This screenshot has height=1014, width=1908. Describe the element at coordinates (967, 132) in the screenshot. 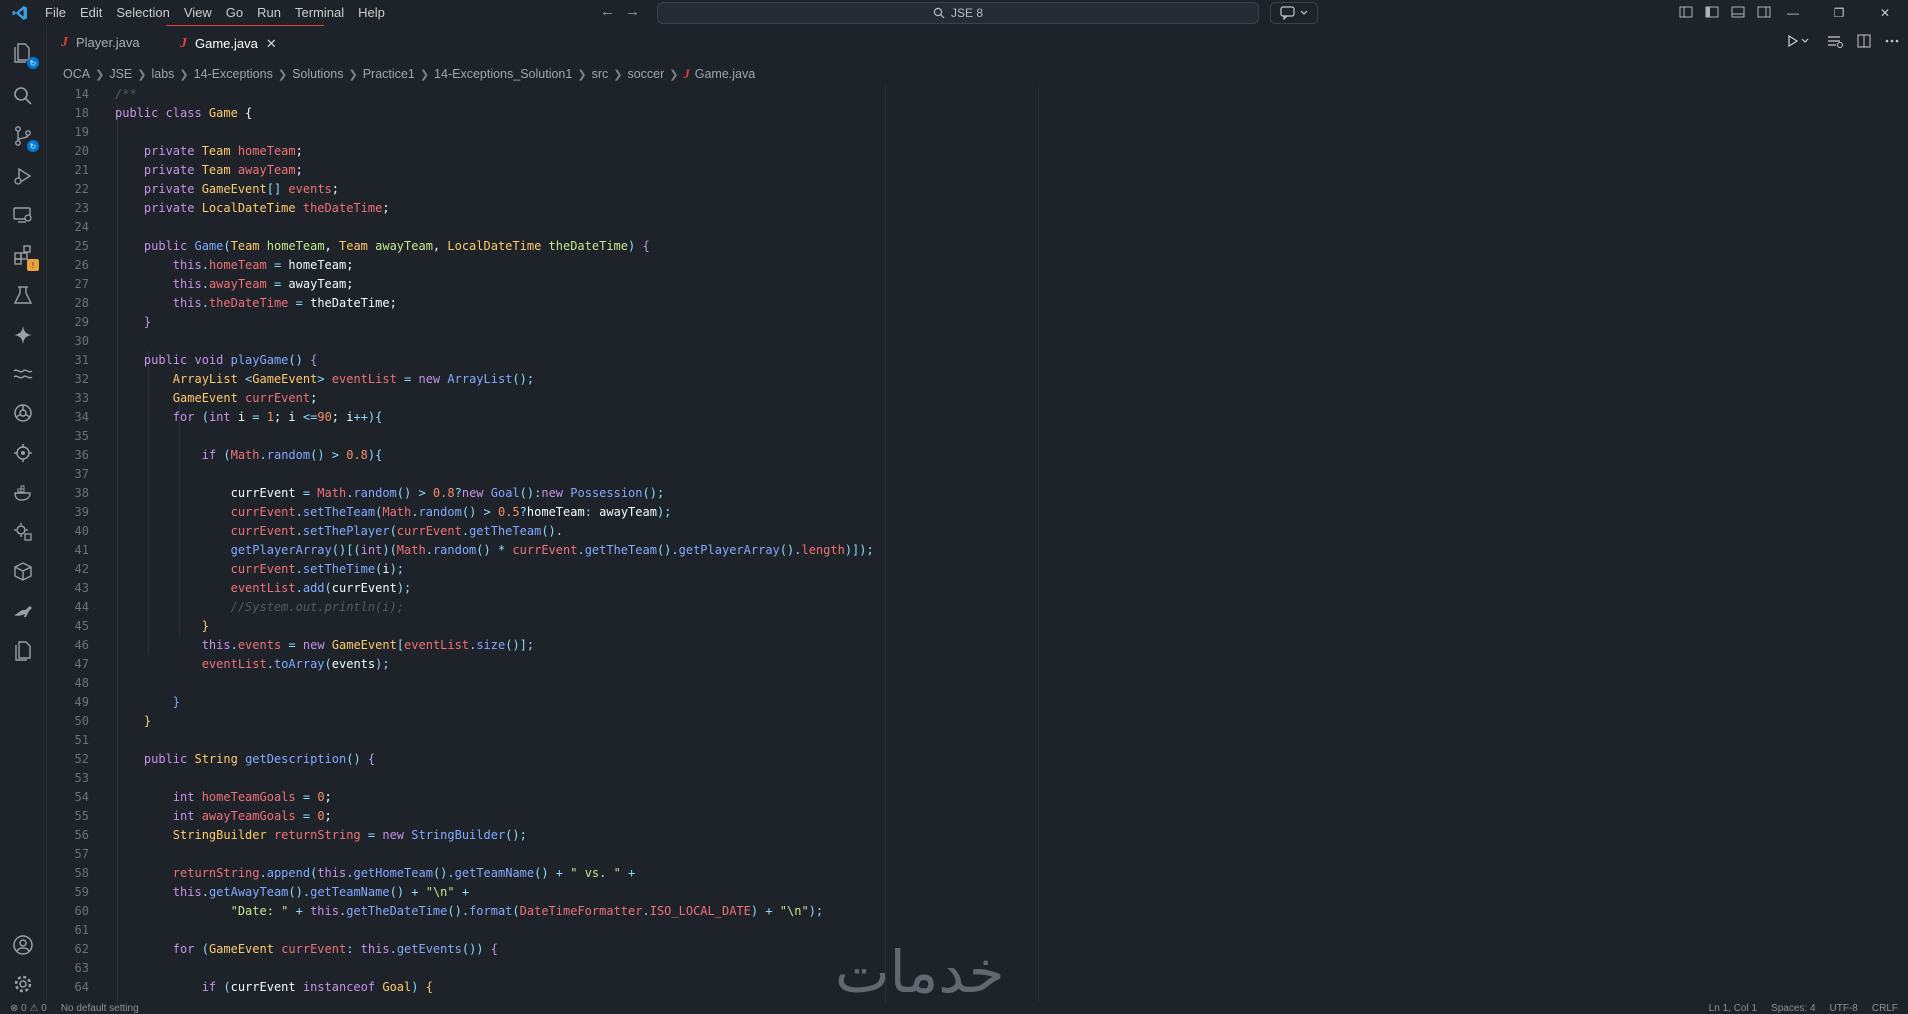

I see `code-line: 19` at that location.